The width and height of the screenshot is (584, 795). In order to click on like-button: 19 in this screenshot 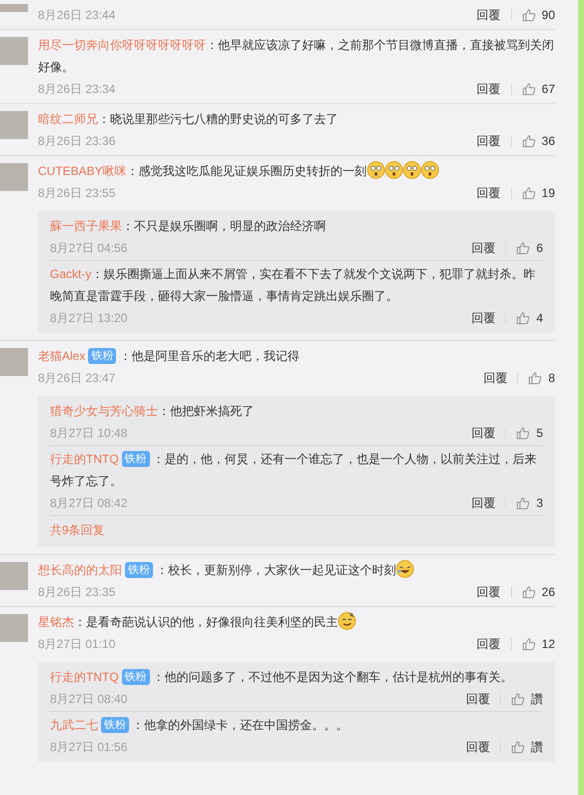, I will do `click(538, 193)`.